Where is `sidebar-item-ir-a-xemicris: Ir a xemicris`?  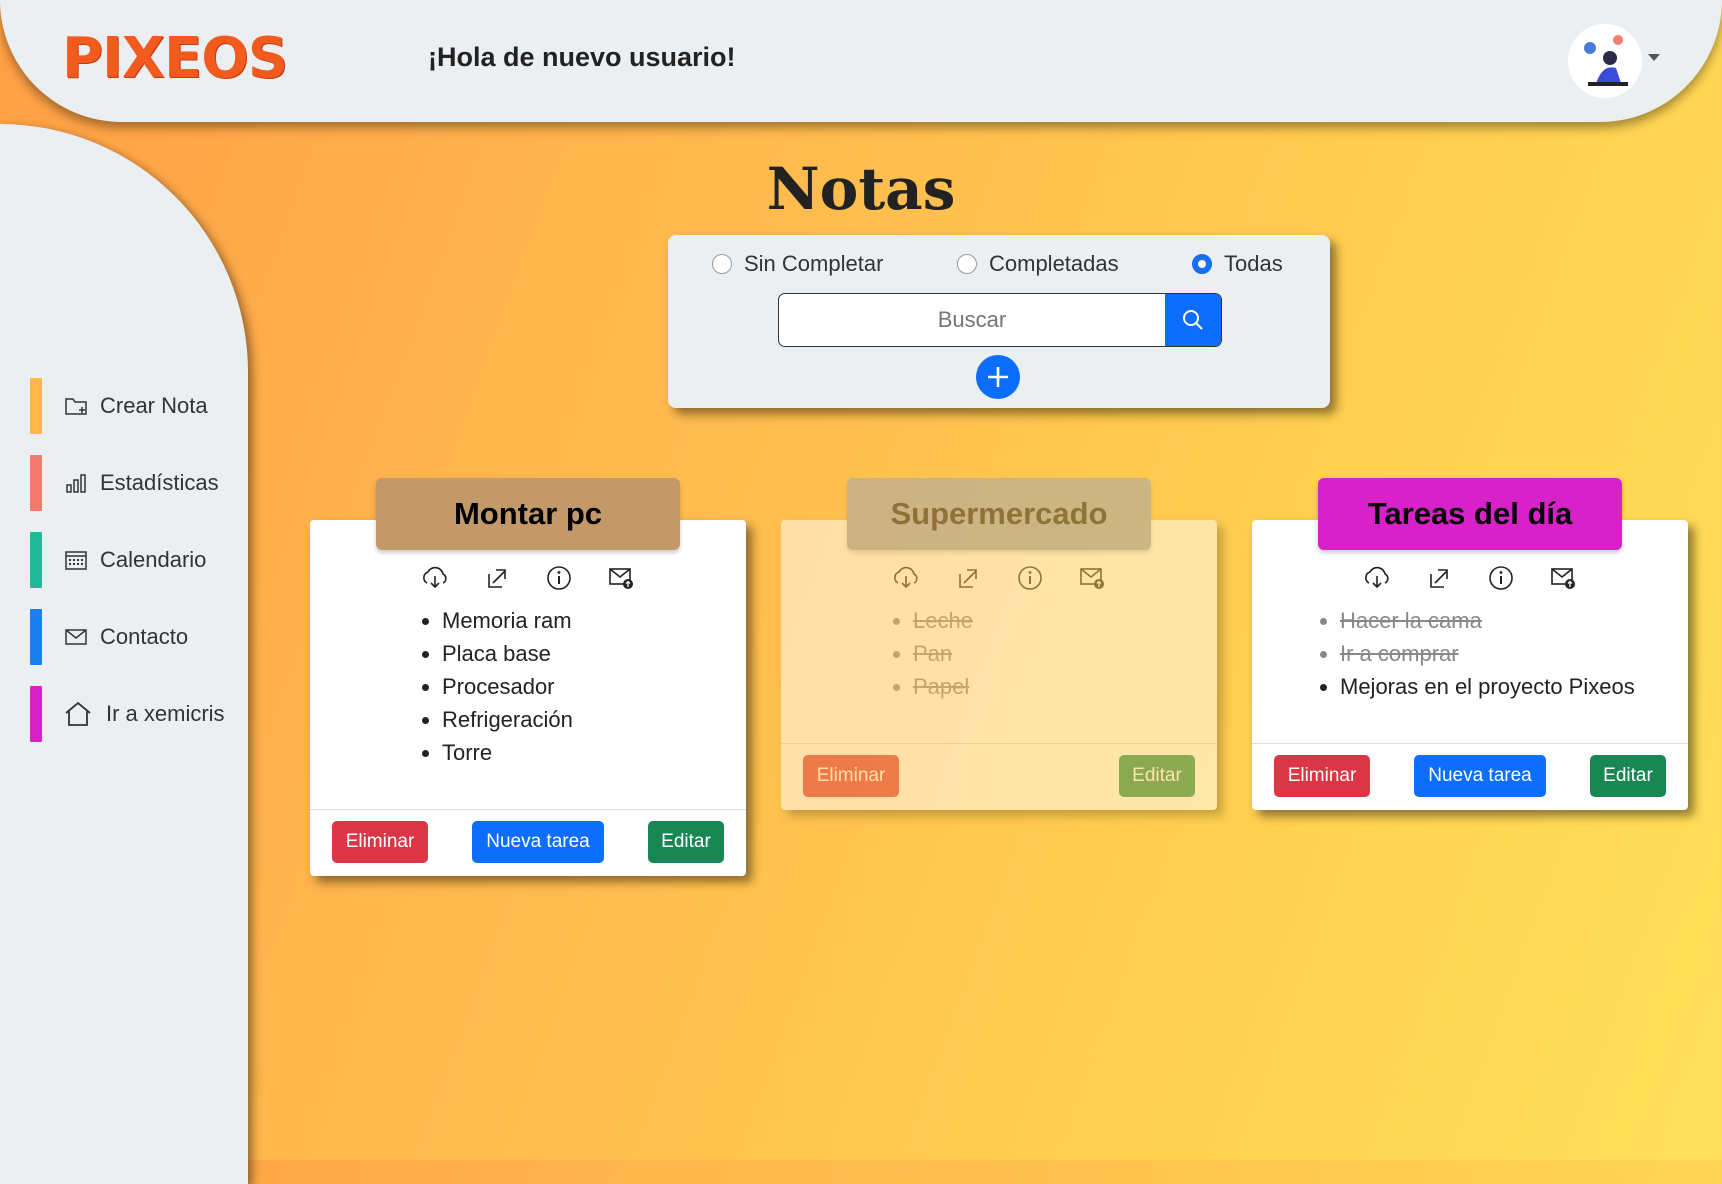
sidebar-item-ir-a-xemicris: Ir a xemicris is located at coordinates (135, 714).